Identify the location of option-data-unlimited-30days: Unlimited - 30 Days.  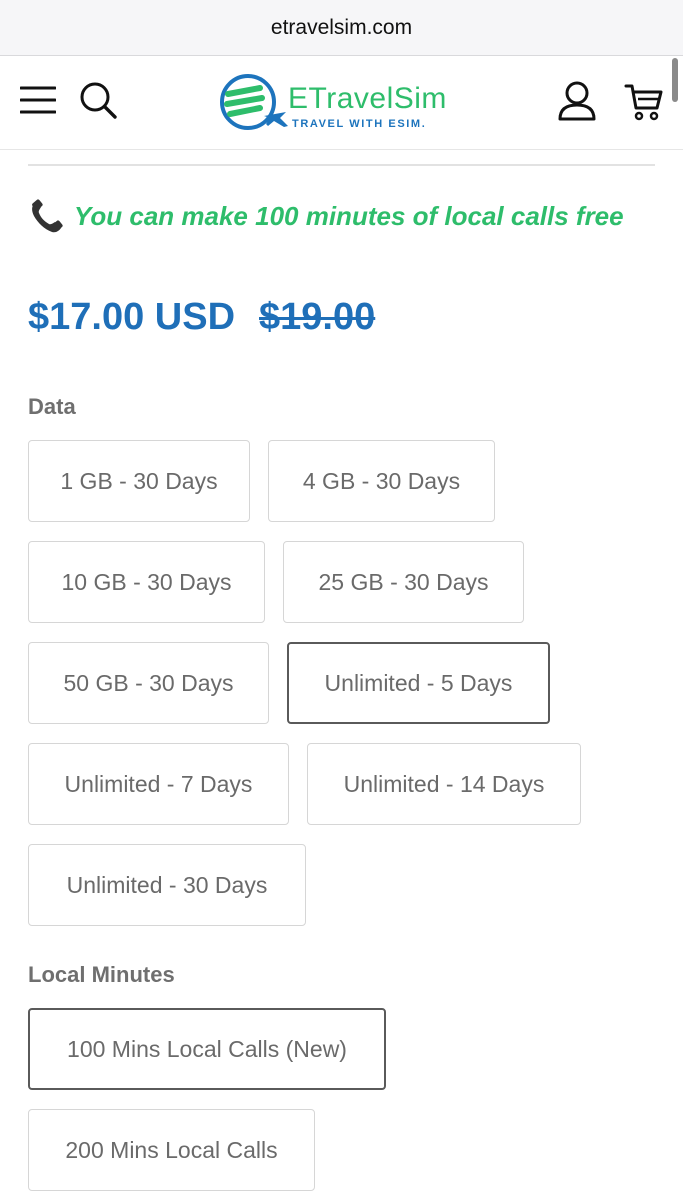
(167, 885).